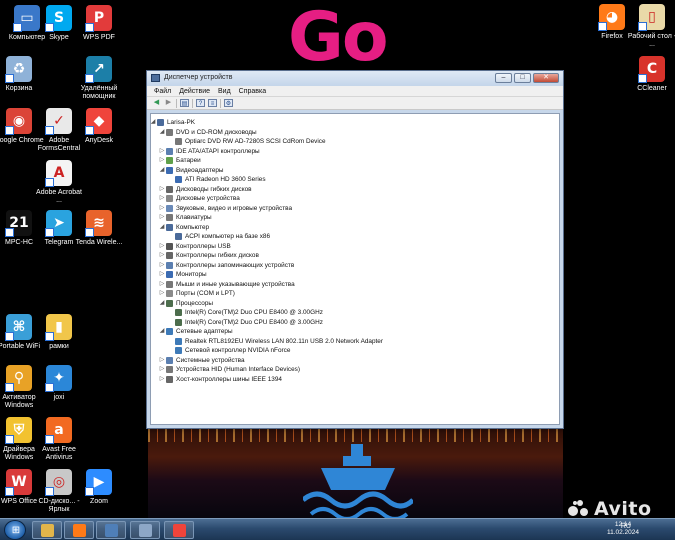 This screenshot has width=675, height=540. I want to click on menu-help: Справка, so click(252, 91).